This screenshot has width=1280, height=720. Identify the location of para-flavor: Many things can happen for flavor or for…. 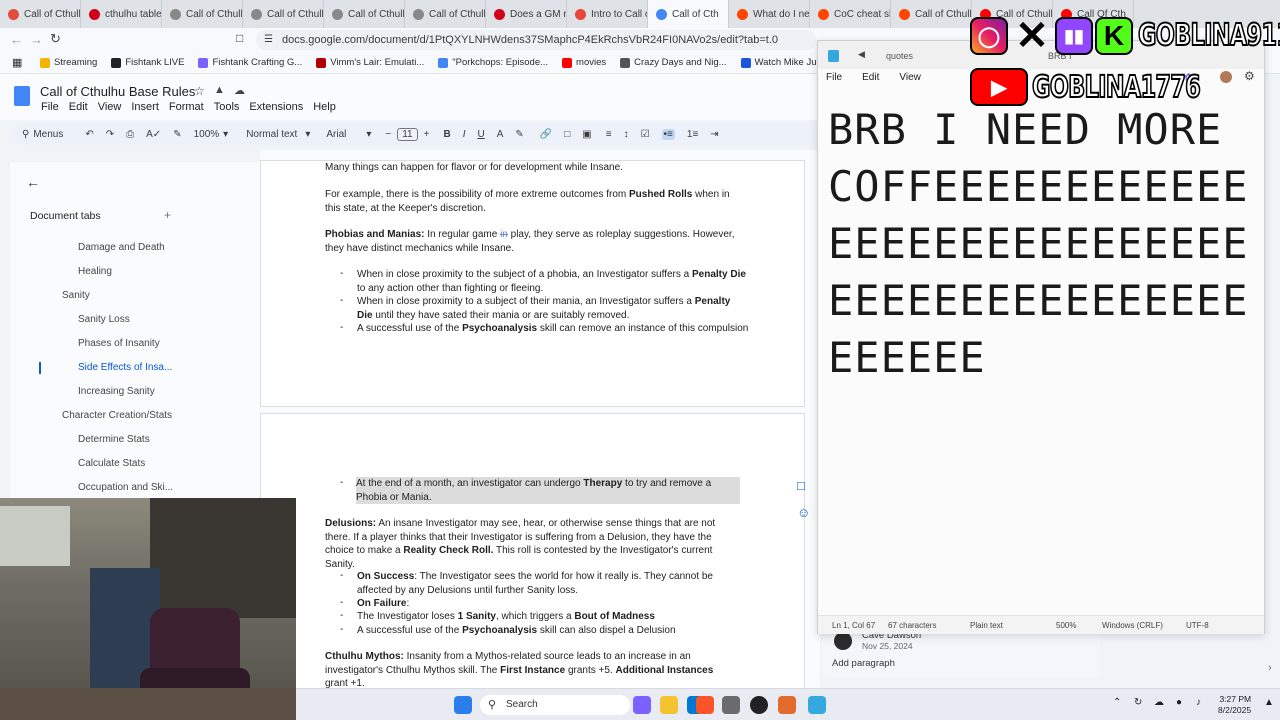
(535, 168).